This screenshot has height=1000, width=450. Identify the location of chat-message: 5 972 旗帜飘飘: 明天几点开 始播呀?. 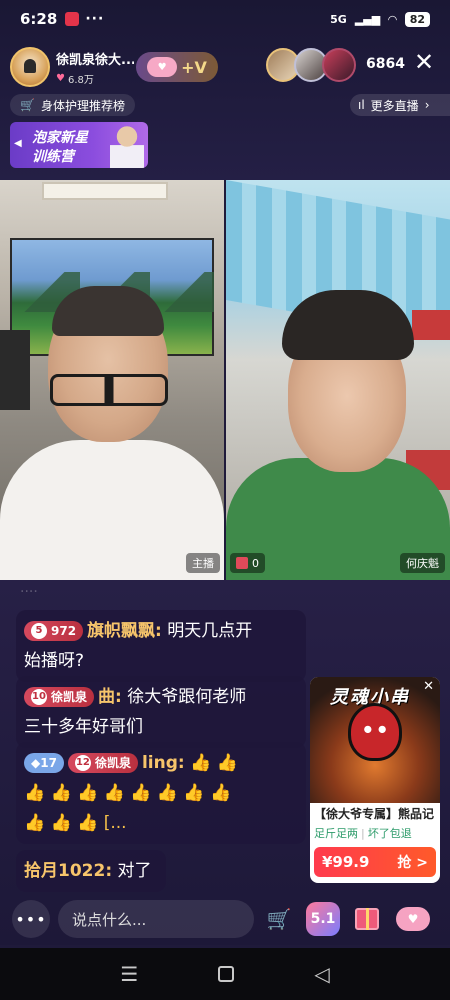
(161, 646).